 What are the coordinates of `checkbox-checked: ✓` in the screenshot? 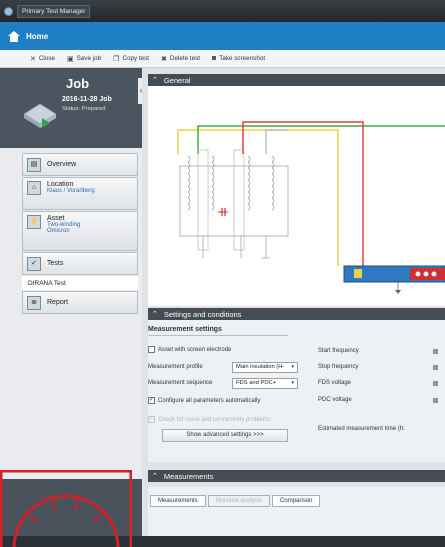 It's located at (151, 400).